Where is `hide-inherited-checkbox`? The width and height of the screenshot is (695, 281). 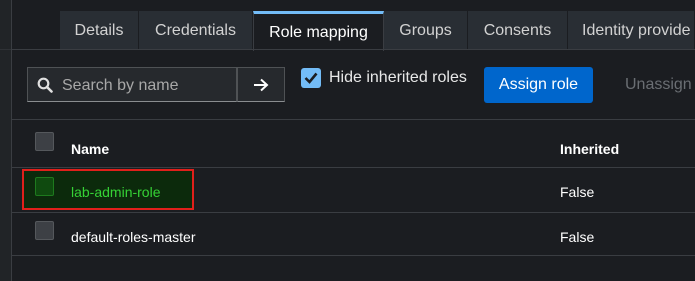
hide-inherited-checkbox is located at coordinates (311, 78).